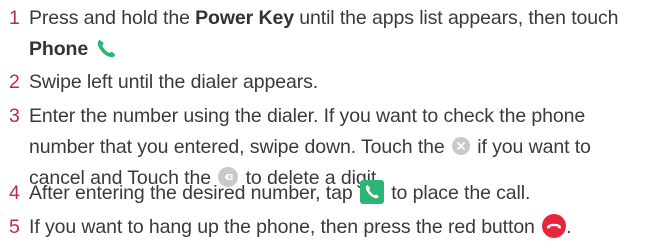 The image size is (645, 249). What do you see at coordinates (174, 82) in the screenshot?
I see `step-text: Swipe left until the dialer appears.` at bounding box center [174, 82].